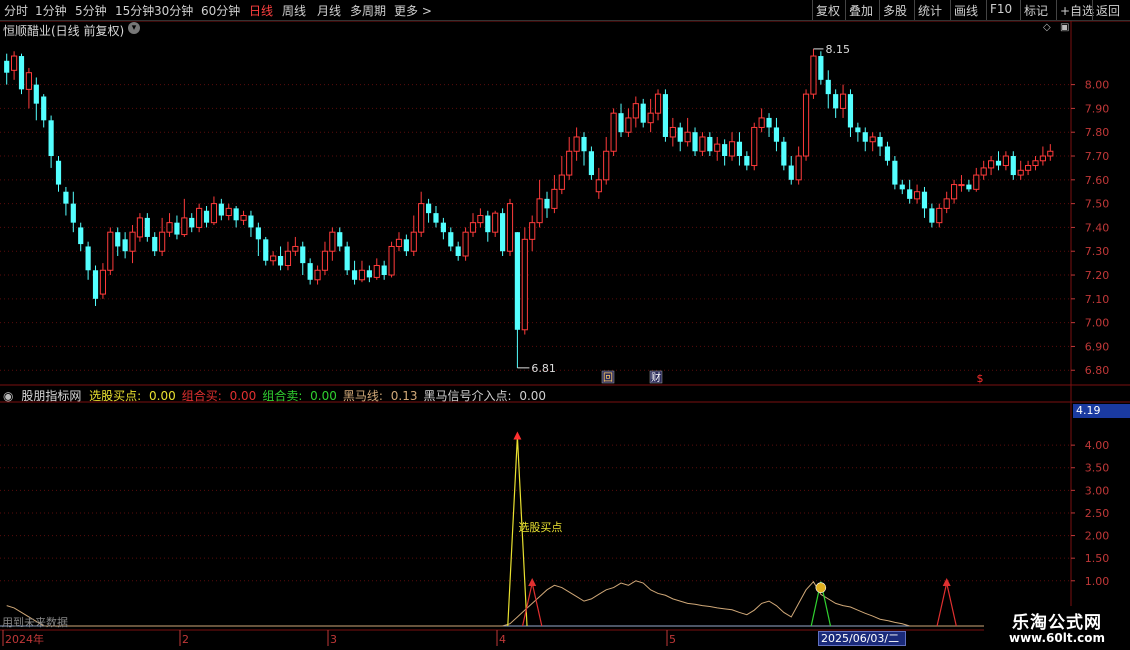 The height and width of the screenshot is (650, 1130). I want to click on period-tab-4: 30分钟, so click(173, 10).